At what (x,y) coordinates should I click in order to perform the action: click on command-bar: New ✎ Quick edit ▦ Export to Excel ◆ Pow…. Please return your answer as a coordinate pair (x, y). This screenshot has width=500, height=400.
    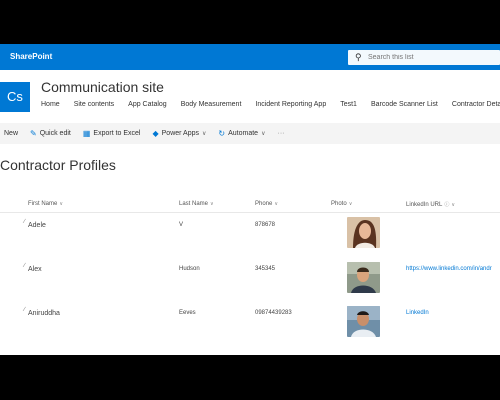
    Looking at the image, I should click on (250, 133).